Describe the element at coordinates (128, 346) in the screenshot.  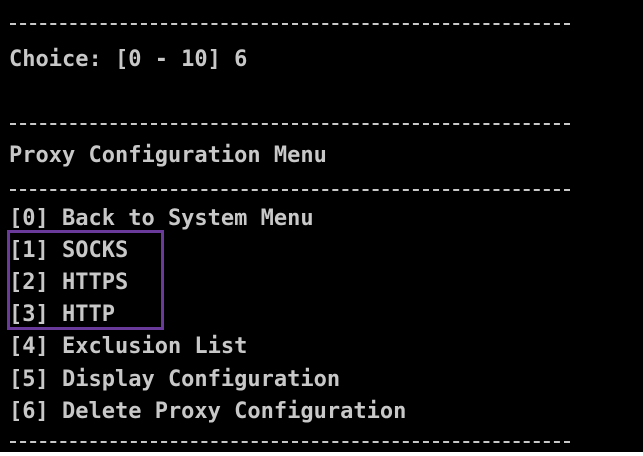
I see `menu-item-exclusion-list: [4] Exclusion List` at that location.